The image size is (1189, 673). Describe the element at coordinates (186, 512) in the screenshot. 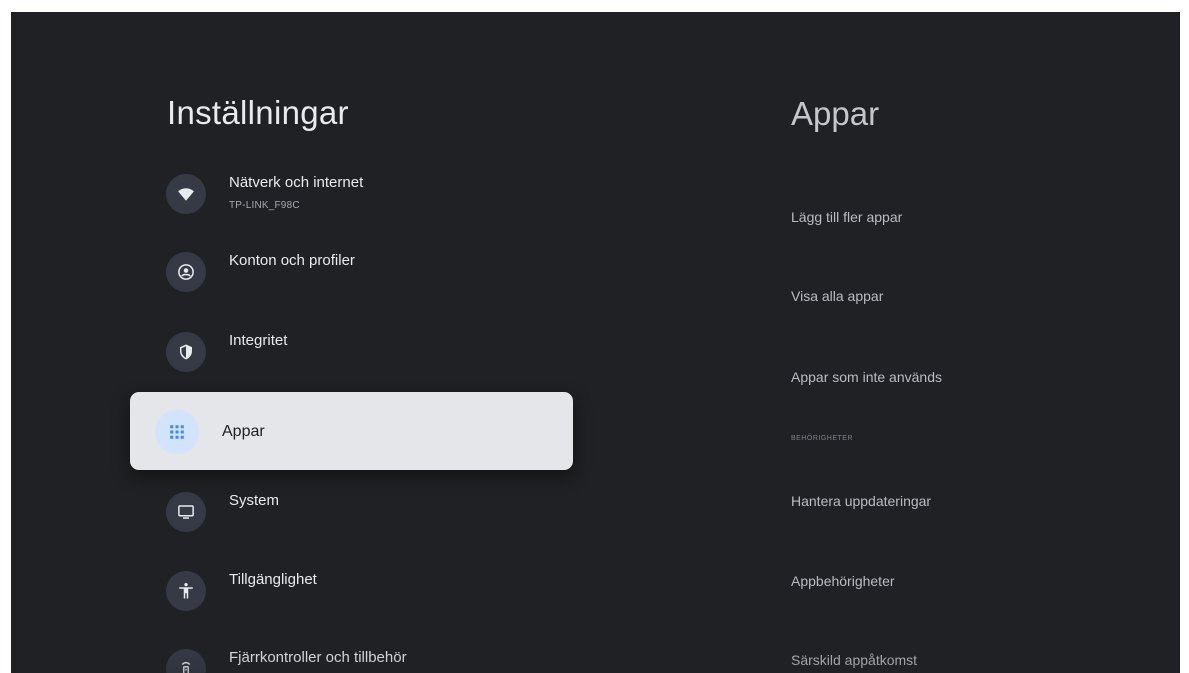

I see `tv-monitor-icon` at that location.